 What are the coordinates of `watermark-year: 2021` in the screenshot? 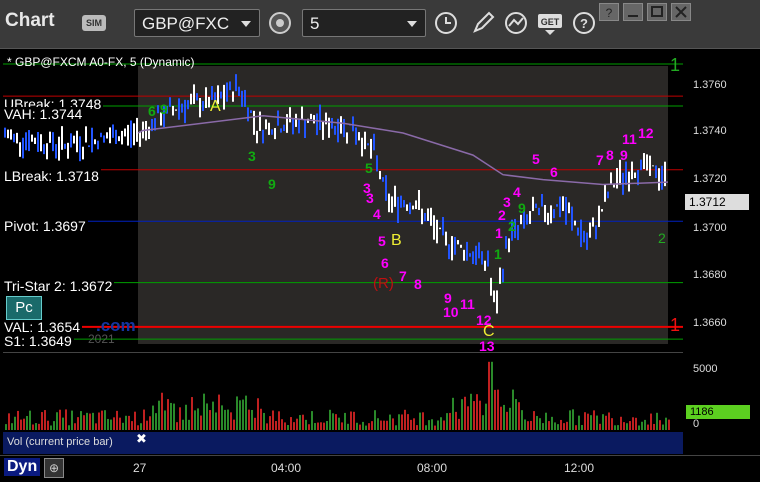 It's located at (101, 339).